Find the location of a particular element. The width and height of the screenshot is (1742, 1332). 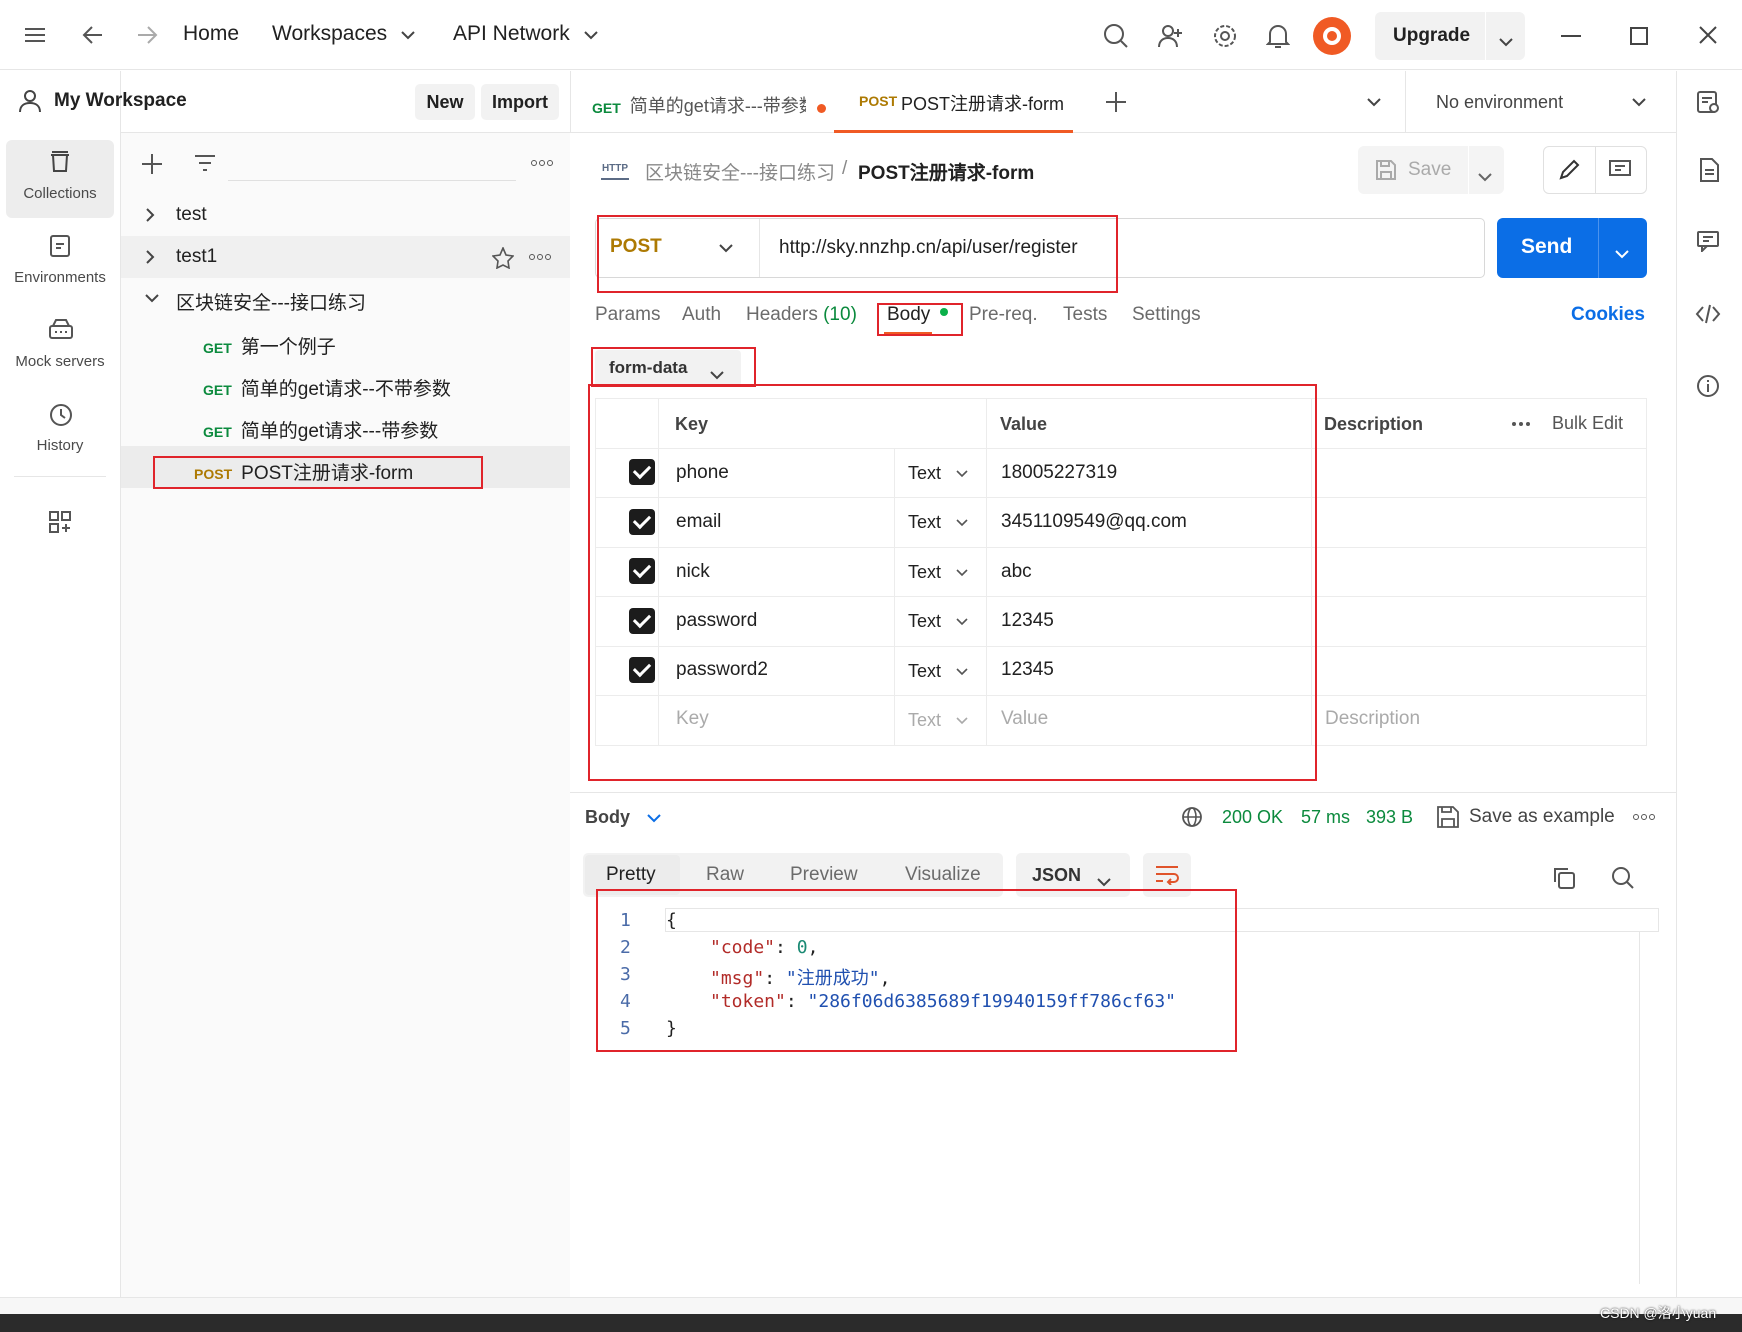

nav-history-label: History is located at coordinates (60, 445).